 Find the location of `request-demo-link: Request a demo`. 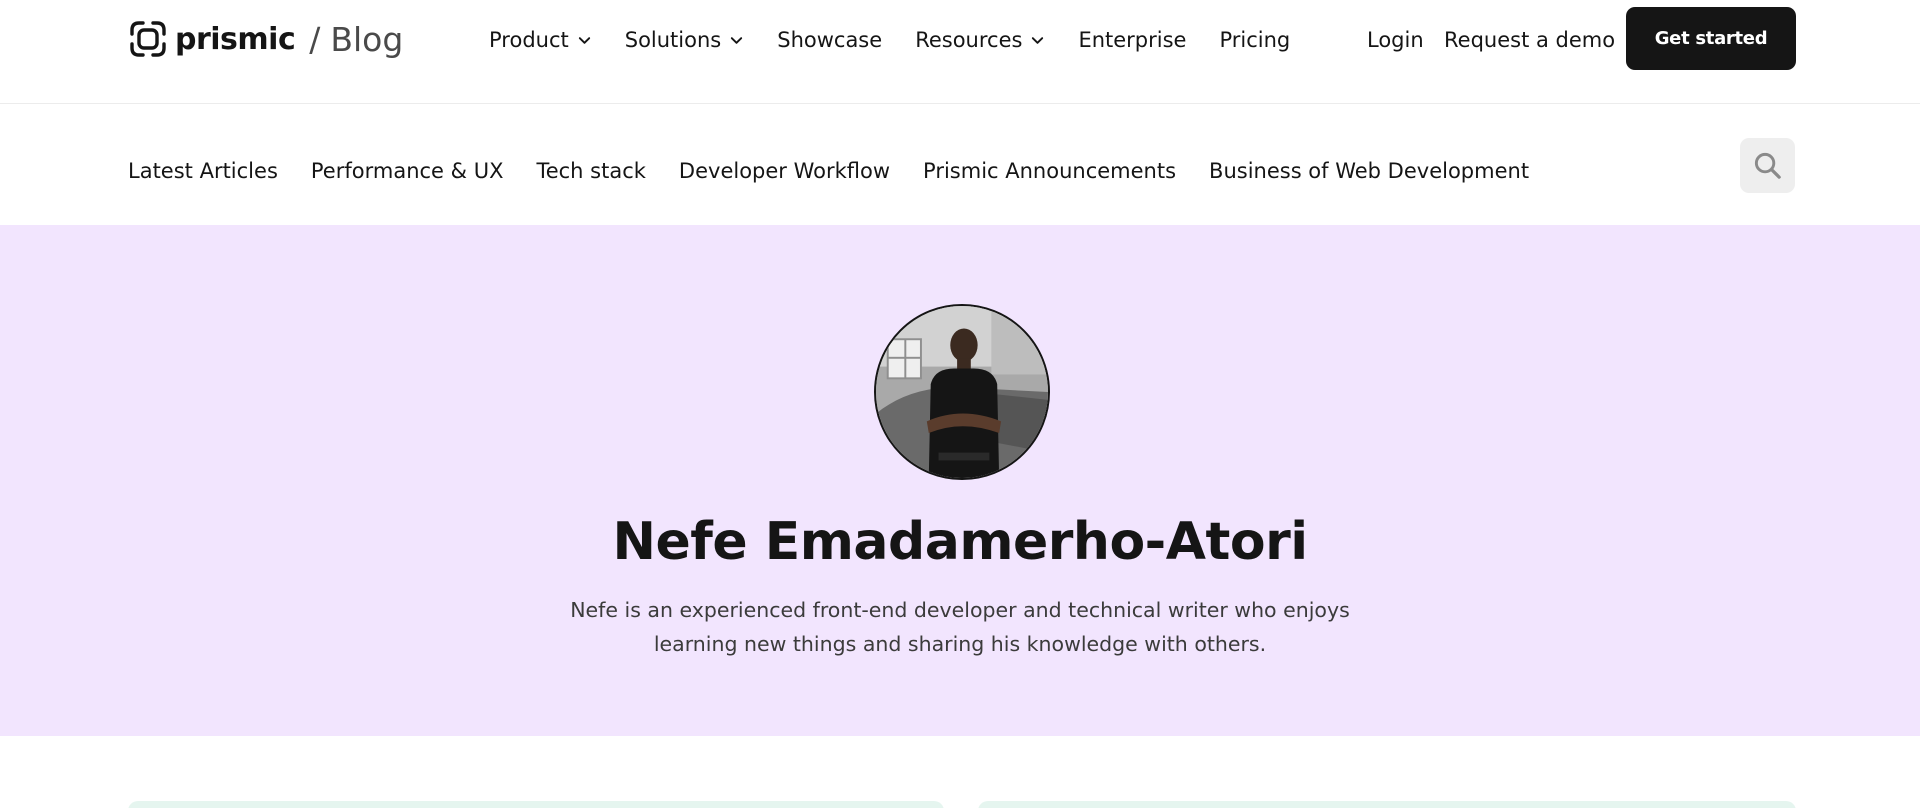

request-demo-link: Request a demo is located at coordinates (1529, 40).